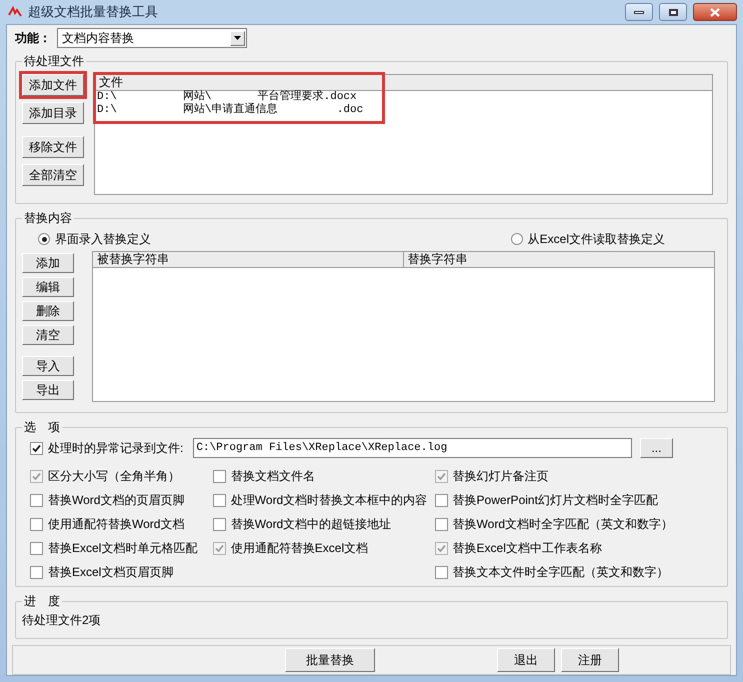 The width and height of the screenshot is (743, 682). What do you see at coordinates (42, 427) in the screenshot?
I see `options-title: 选 项` at bounding box center [42, 427].